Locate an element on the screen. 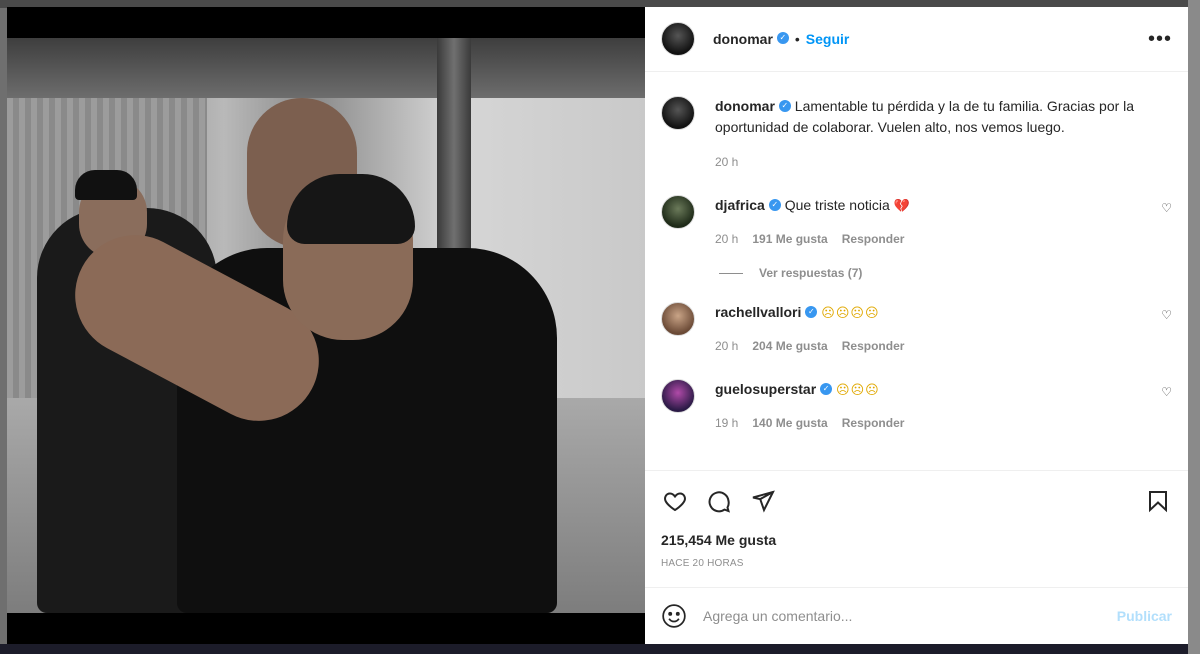 This screenshot has width=1200, height=654. photo-roof is located at coordinates (326, 68).